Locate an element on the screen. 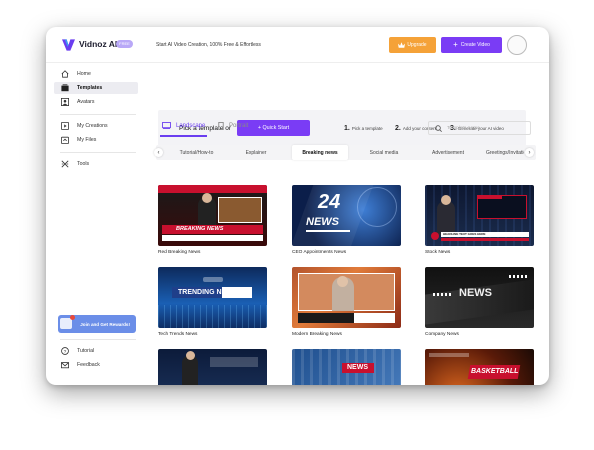 This screenshot has width=594, height=450. template-thumbnail: BASKETBALL is located at coordinates (479, 367).